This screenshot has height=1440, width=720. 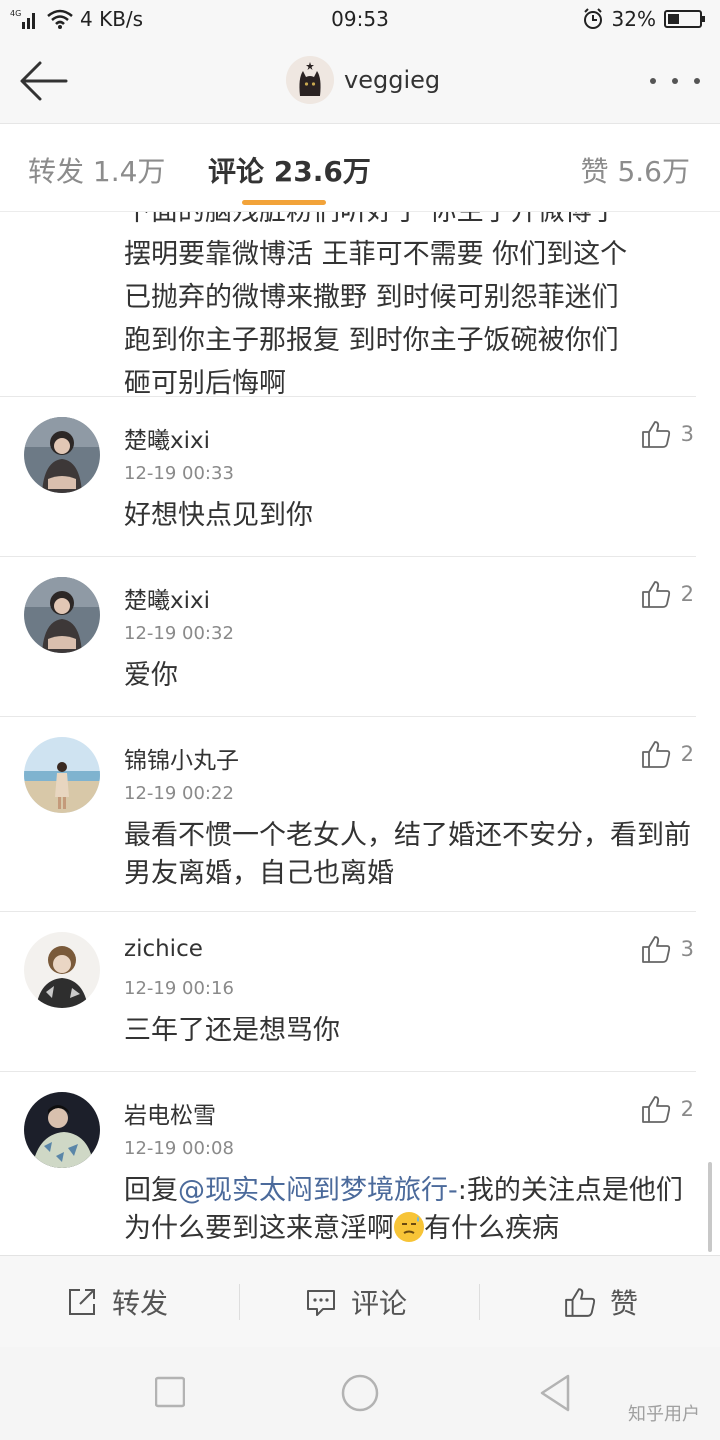 What do you see at coordinates (491, 1228) in the screenshot?
I see `comment-text-part: 有什么疾病` at bounding box center [491, 1228].